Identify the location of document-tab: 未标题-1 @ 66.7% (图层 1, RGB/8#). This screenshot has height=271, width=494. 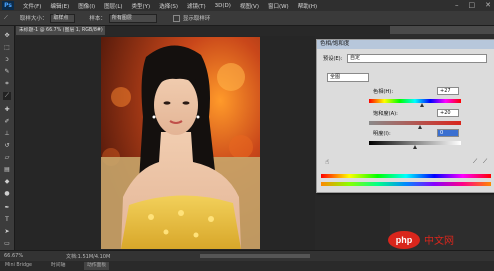
(60, 30).